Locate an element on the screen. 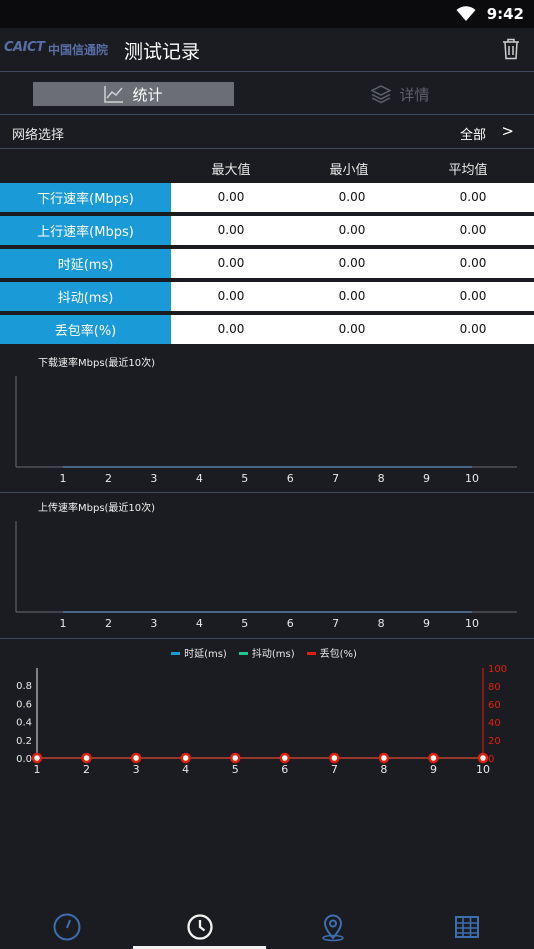  header-min: 最小值 is located at coordinates (349, 170).